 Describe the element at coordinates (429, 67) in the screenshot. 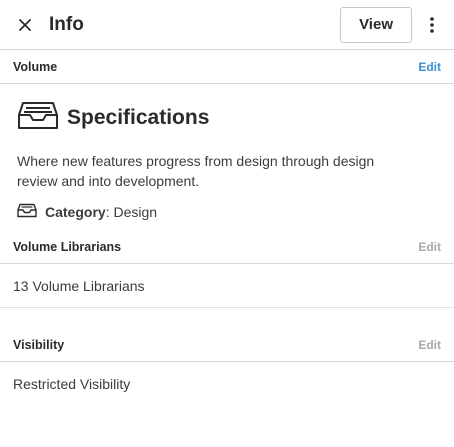

I see `volume-edit-link: Edit` at that location.